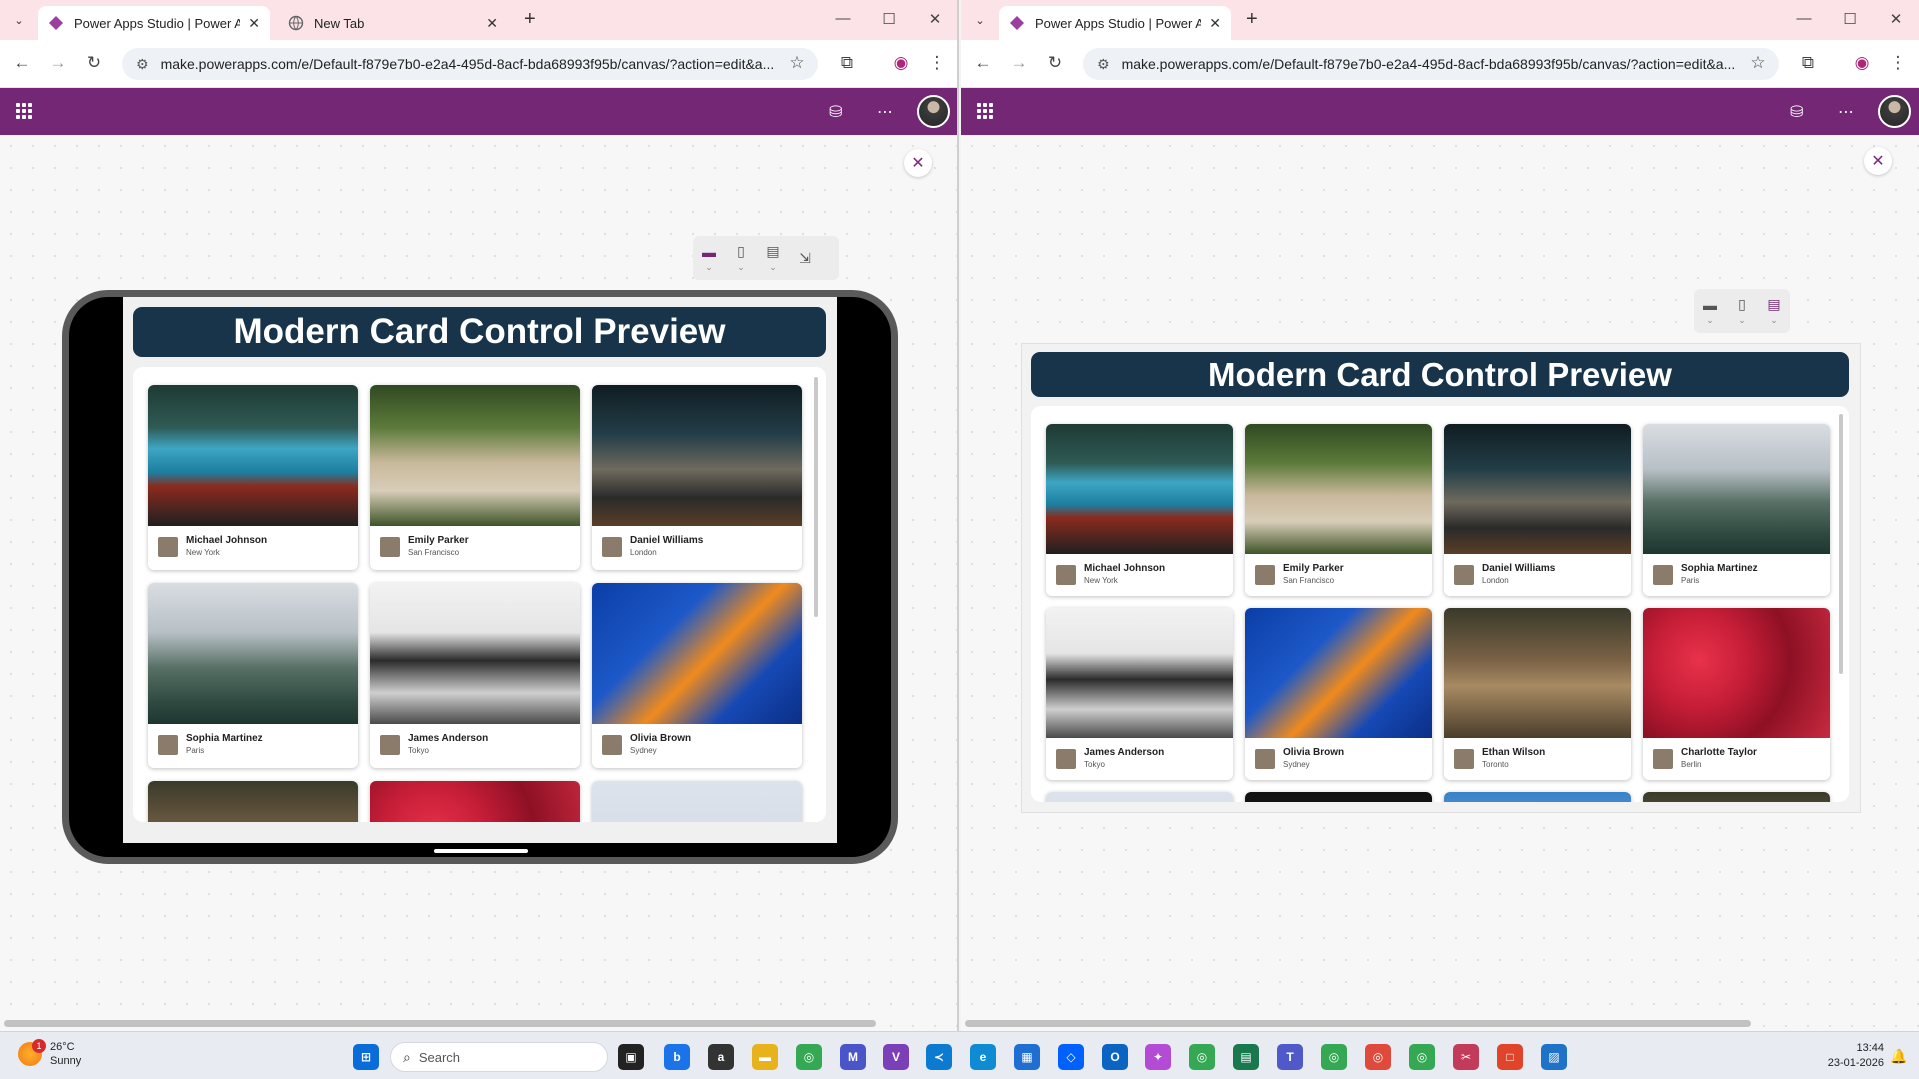 The height and width of the screenshot is (1079, 1919). I want to click on gallery-card: Ethan Wilson Toronto, so click(1537, 694).